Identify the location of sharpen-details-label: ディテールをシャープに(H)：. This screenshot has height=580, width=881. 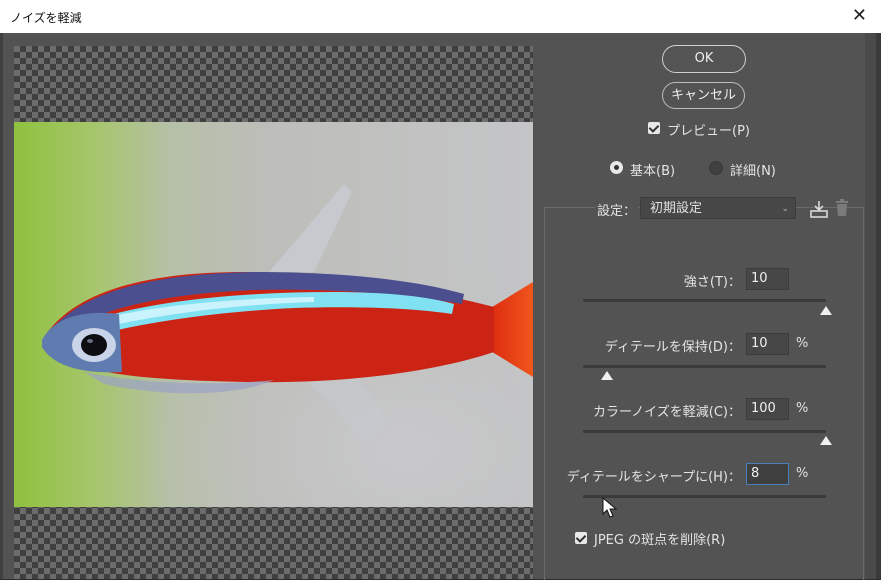
(653, 477).